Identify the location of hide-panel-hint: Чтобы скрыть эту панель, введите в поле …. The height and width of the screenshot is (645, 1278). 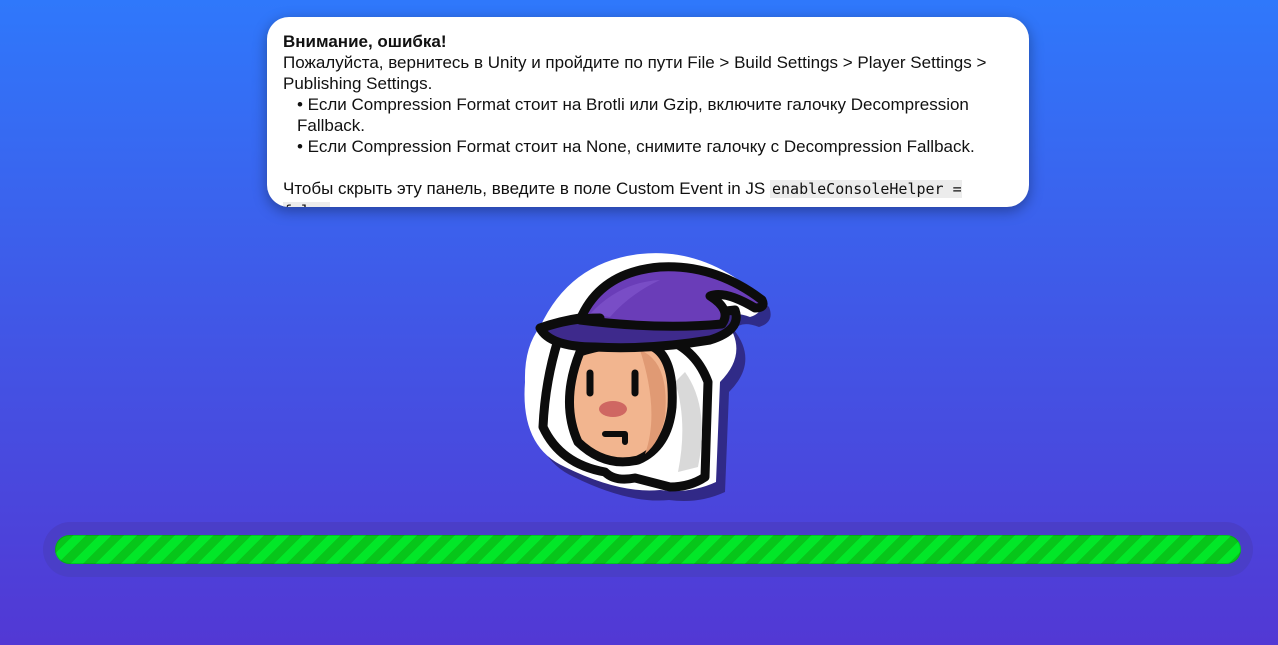
(648, 192).